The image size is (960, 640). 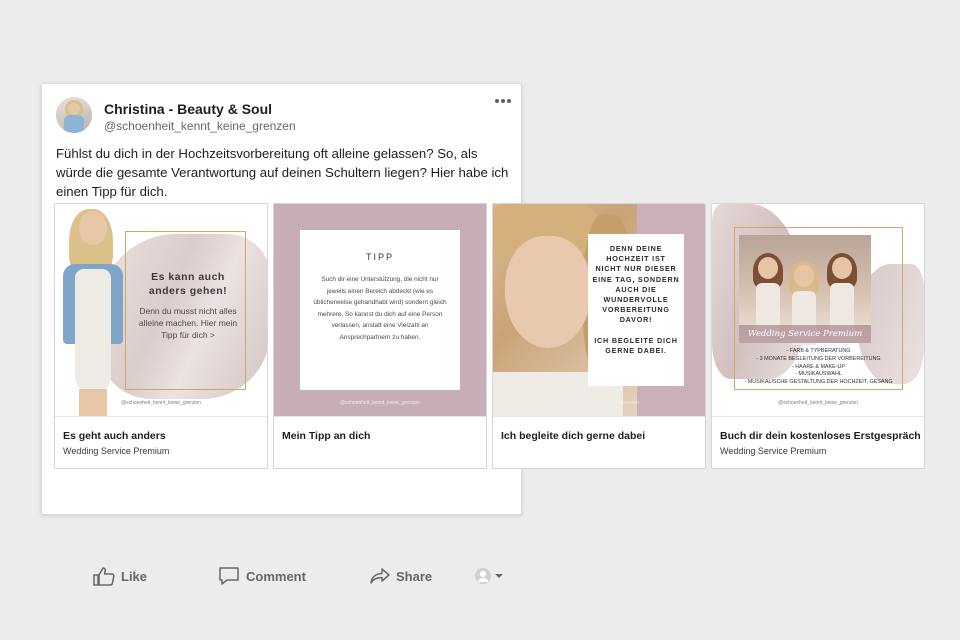 I want to click on action-bar: Like Comment Share, so click(x=282, y=574).